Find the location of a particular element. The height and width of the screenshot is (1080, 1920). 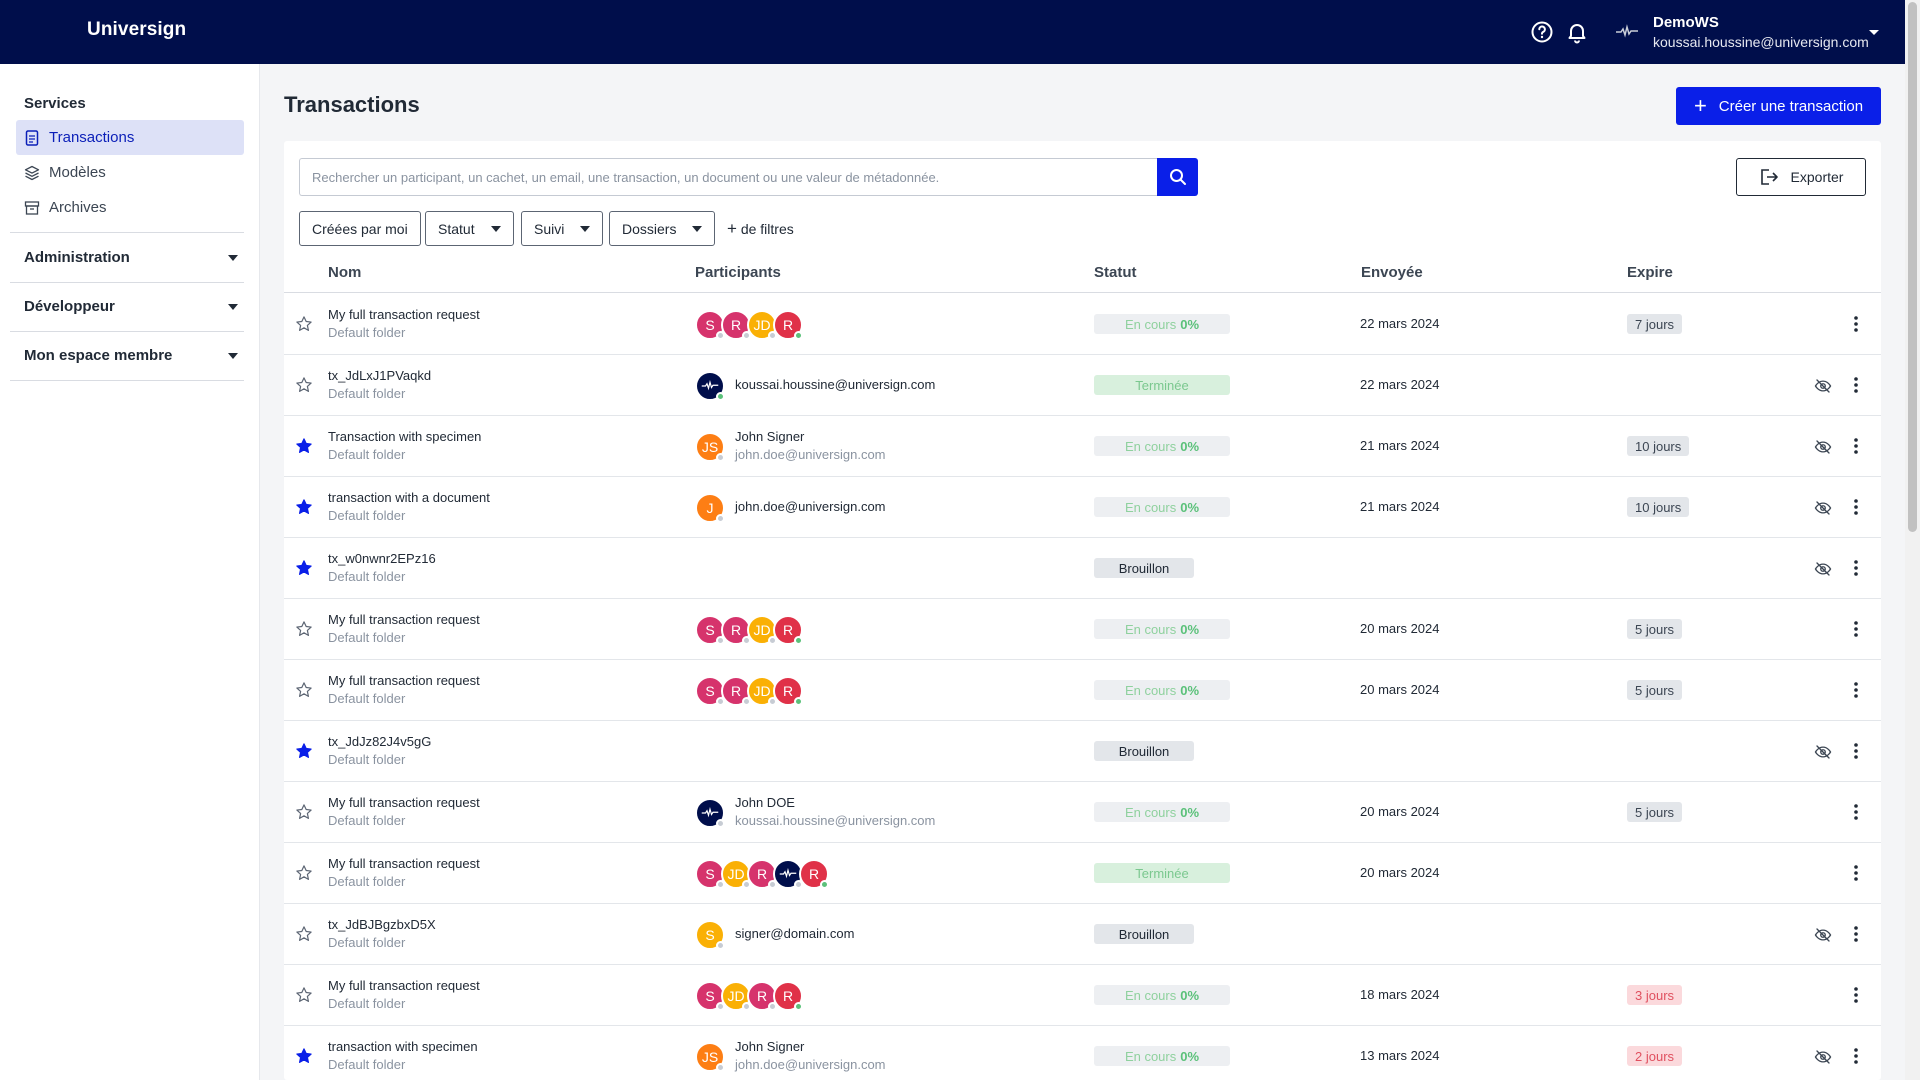

transaction-name: tx_JdJz82J4v5gG is located at coordinates (379, 741).